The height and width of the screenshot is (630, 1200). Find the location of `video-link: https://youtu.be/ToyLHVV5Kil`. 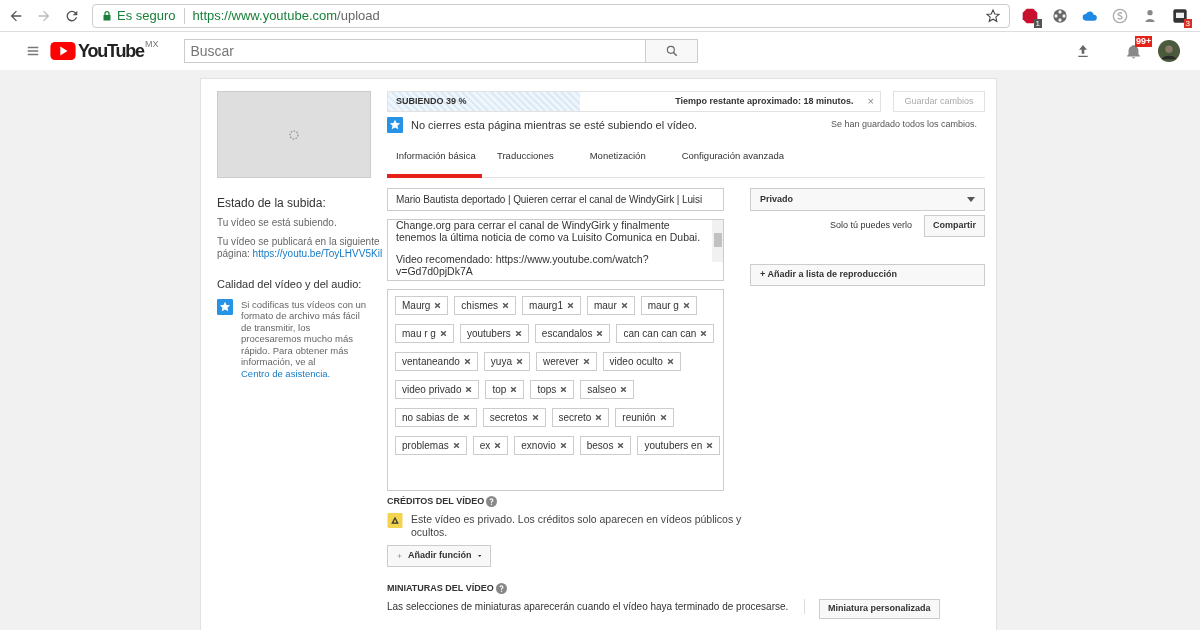

video-link: https://youtu.be/ToyLHVV5Kil is located at coordinates (317, 253).